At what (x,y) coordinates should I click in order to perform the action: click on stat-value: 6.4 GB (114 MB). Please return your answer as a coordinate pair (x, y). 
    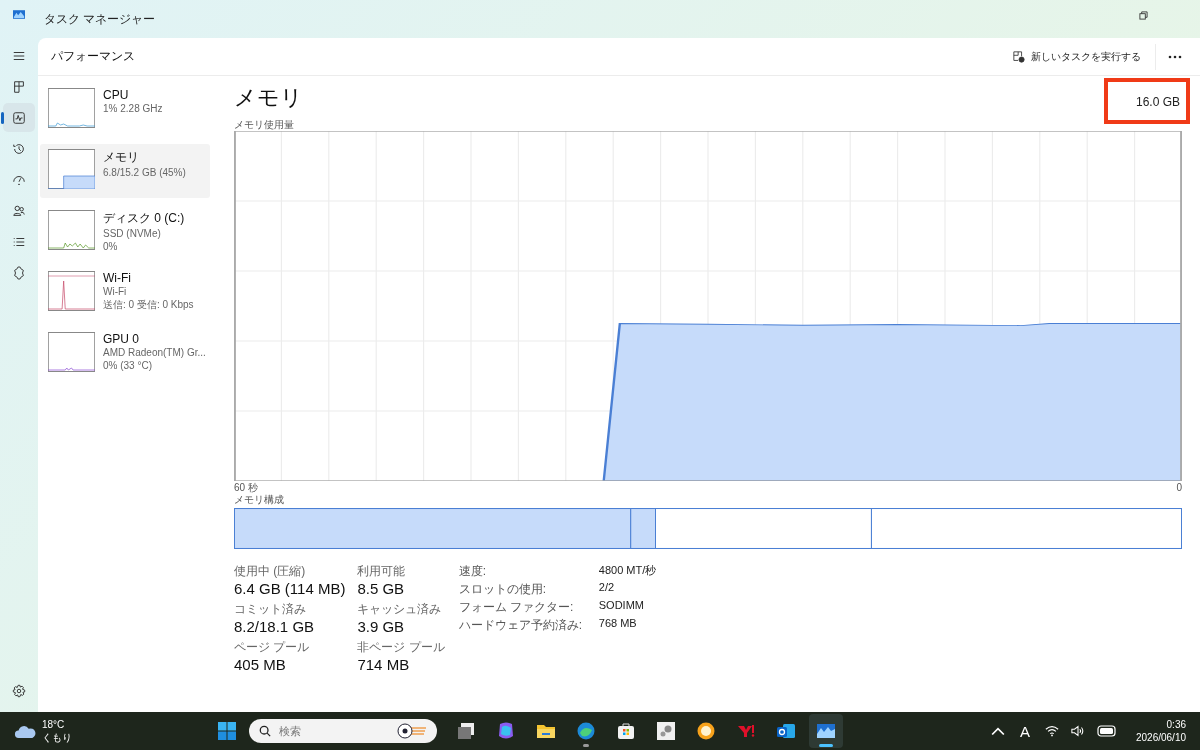
    Looking at the image, I should click on (290, 588).